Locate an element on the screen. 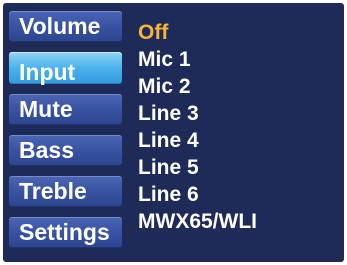 This screenshot has height=265, width=347. option-line-5: Line 5 is located at coordinates (238, 167).